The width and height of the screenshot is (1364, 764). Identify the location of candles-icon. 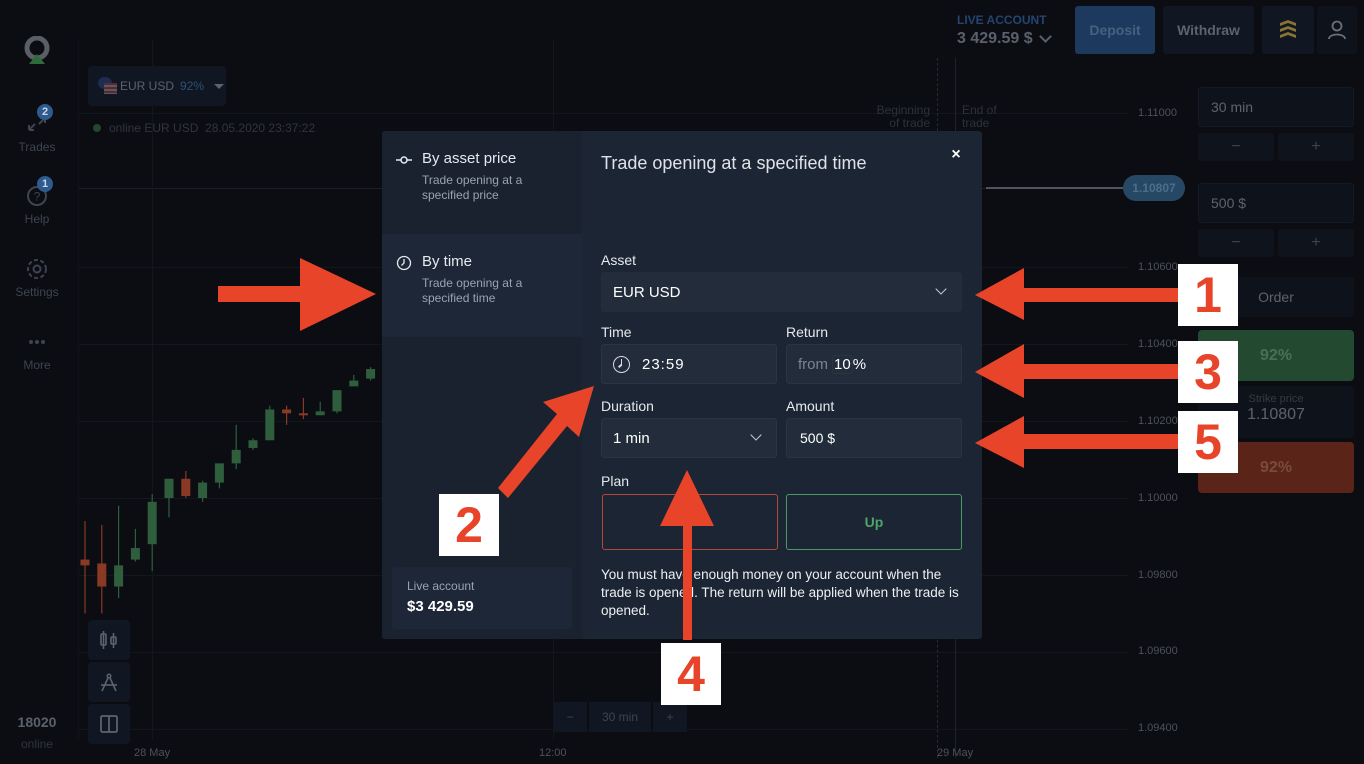
(108, 640).